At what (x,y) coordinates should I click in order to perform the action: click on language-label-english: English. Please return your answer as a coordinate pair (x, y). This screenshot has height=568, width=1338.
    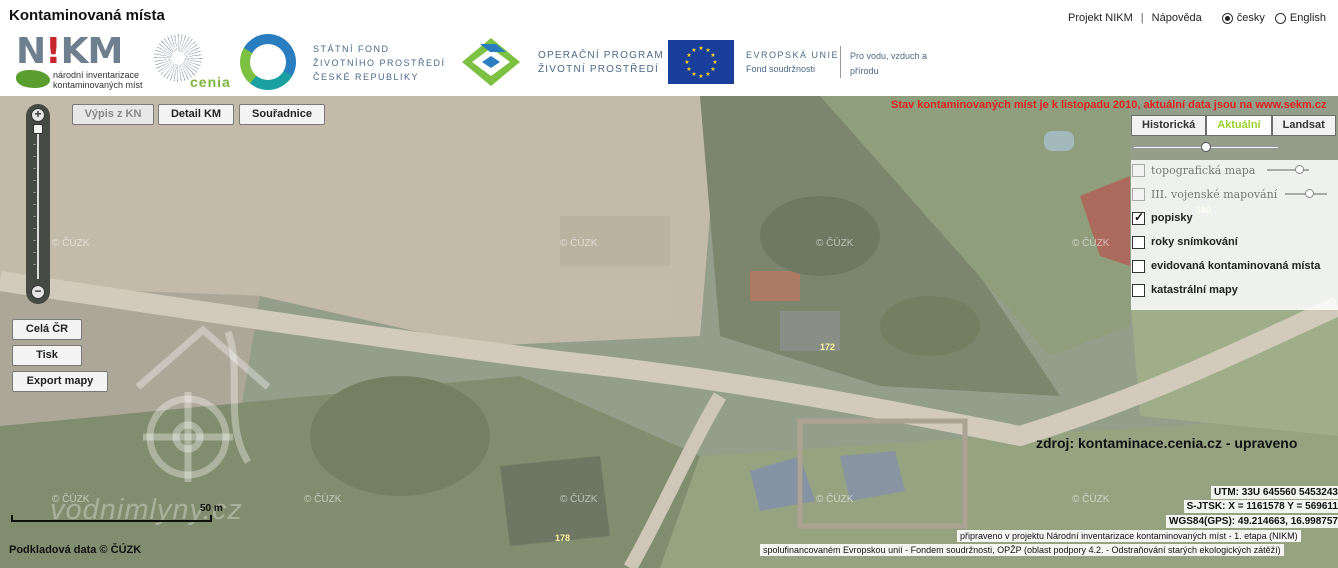
    Looking at the image, I should click on (1308, 18).